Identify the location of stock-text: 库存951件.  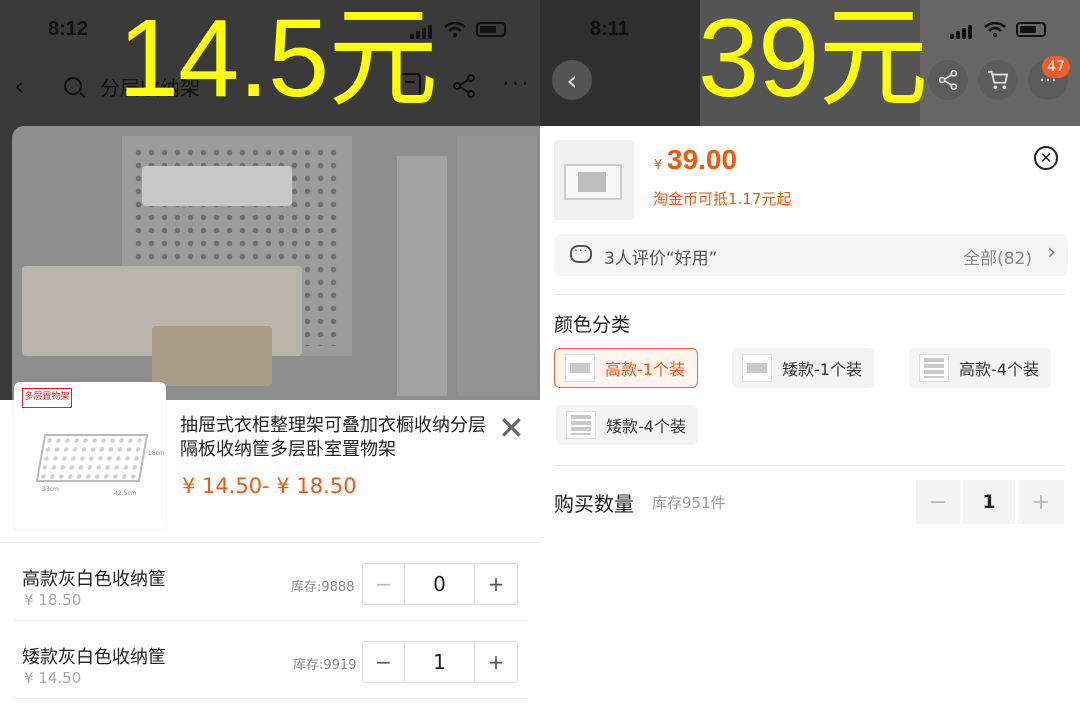
(689, 503).